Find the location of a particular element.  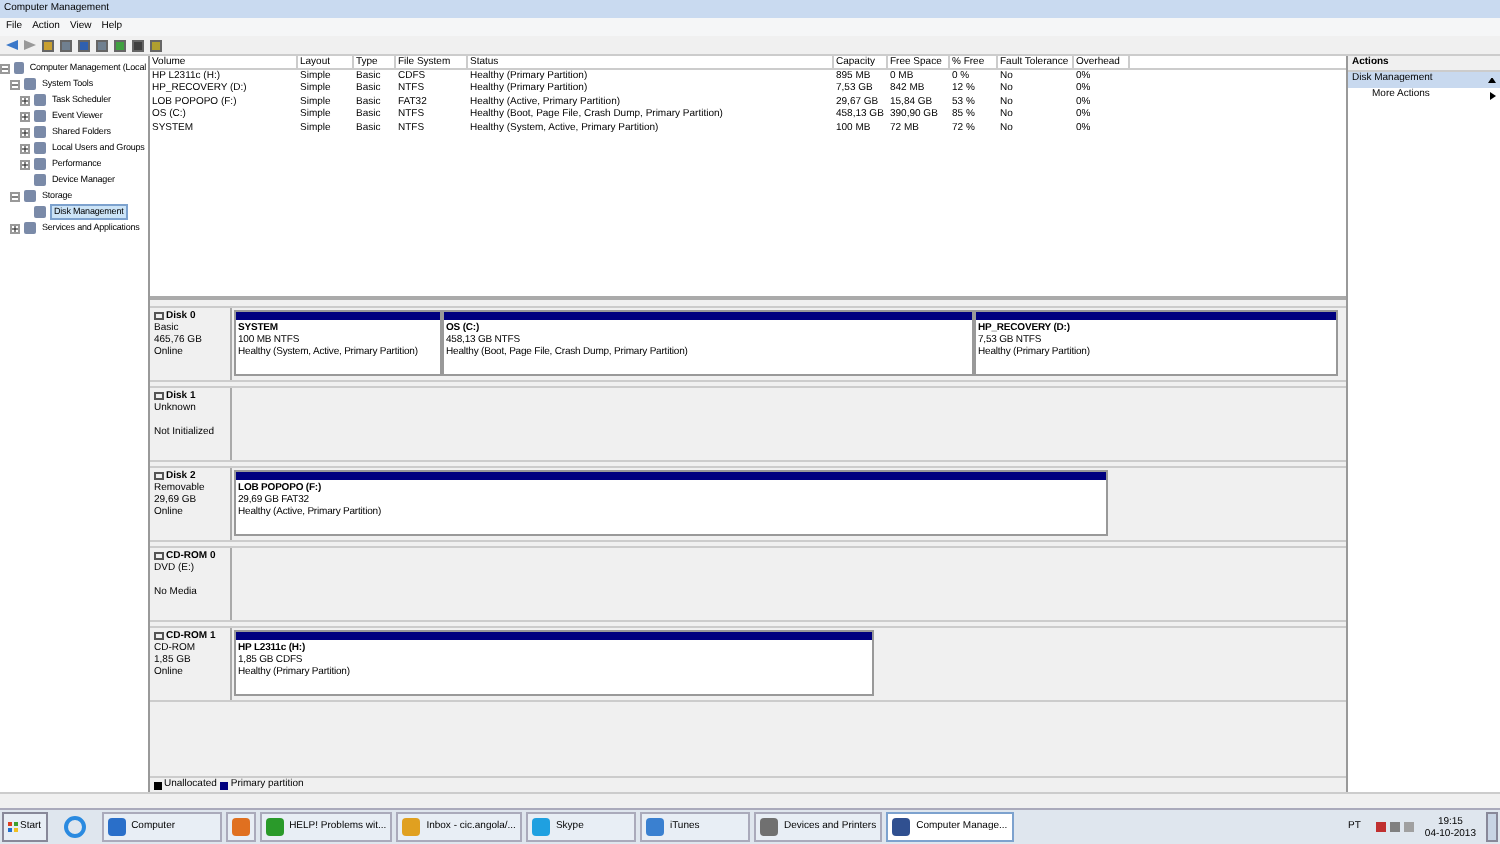

windows-logo-icon is located at coordinates (13, 827).